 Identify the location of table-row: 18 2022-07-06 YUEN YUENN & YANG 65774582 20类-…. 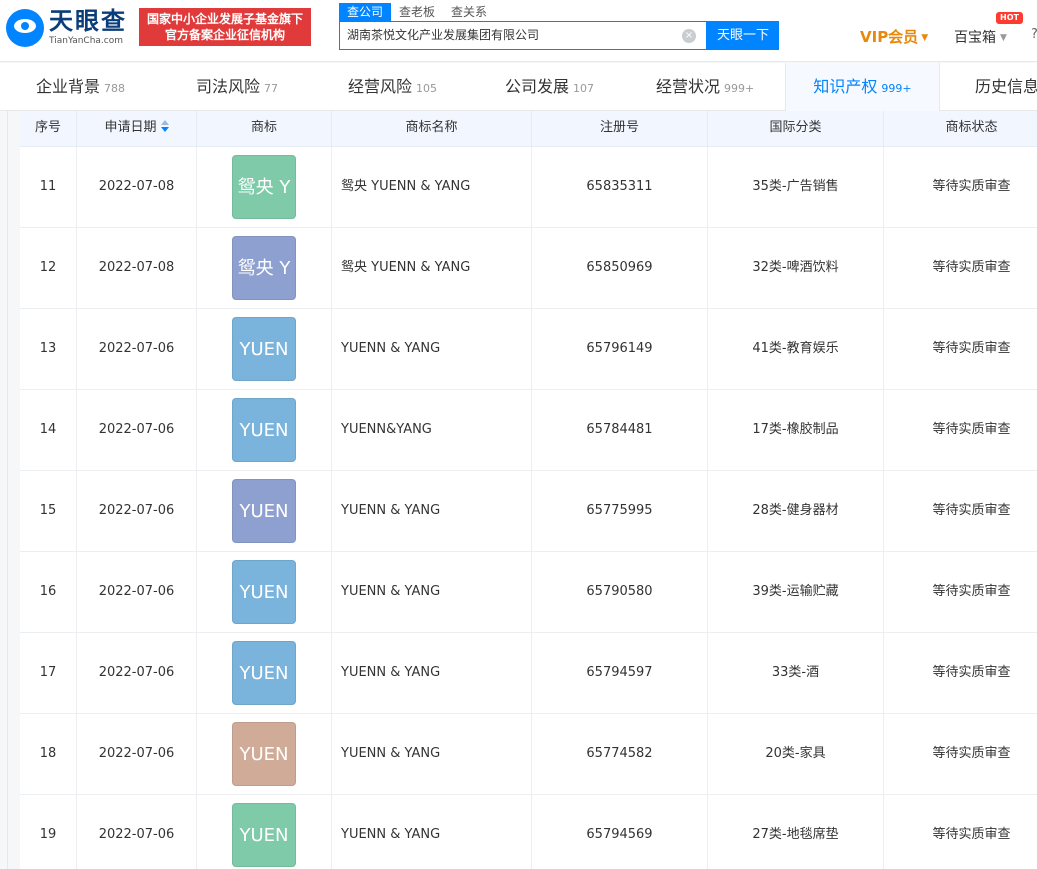
(528, 754).